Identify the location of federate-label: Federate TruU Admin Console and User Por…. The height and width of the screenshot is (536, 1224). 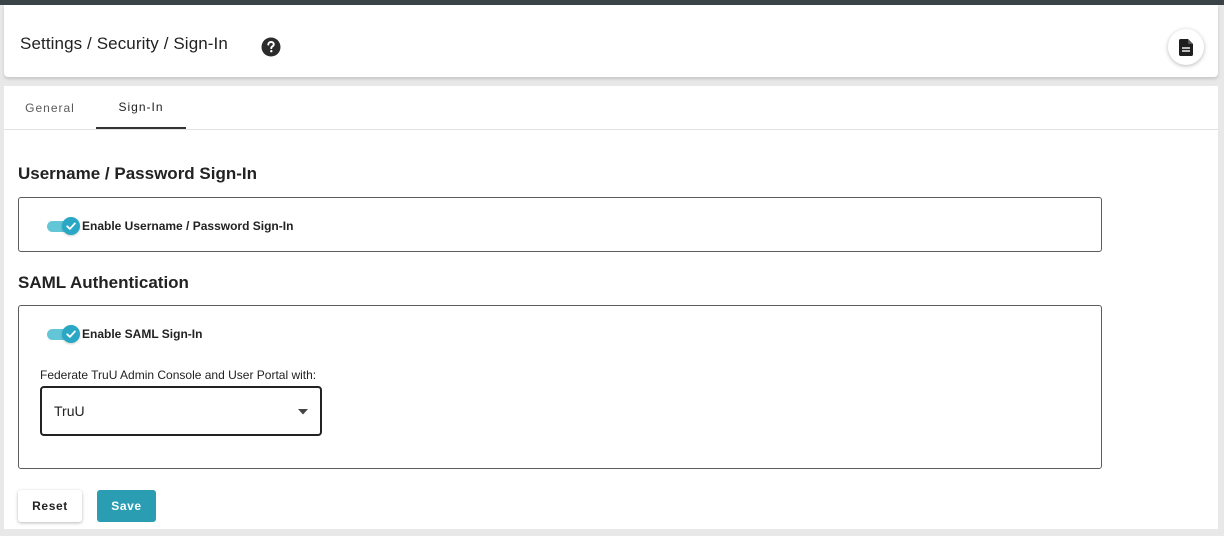
(178, 375).